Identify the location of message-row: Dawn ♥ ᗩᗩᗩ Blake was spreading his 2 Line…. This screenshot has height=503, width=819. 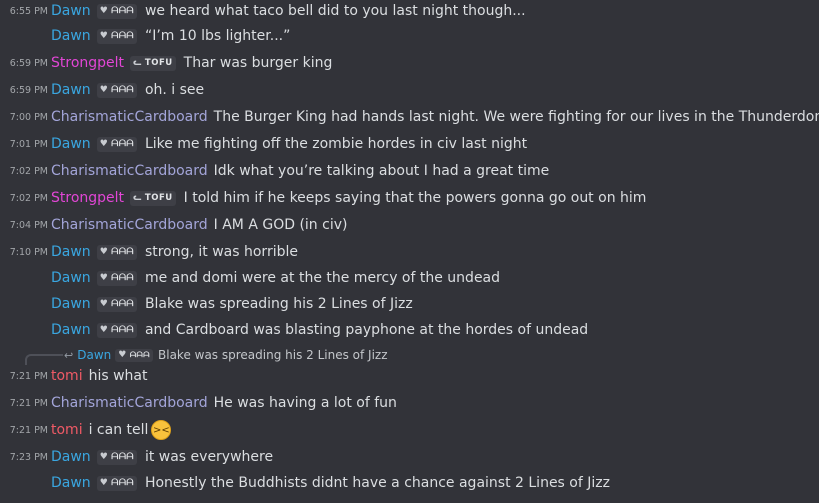
(409, 304).